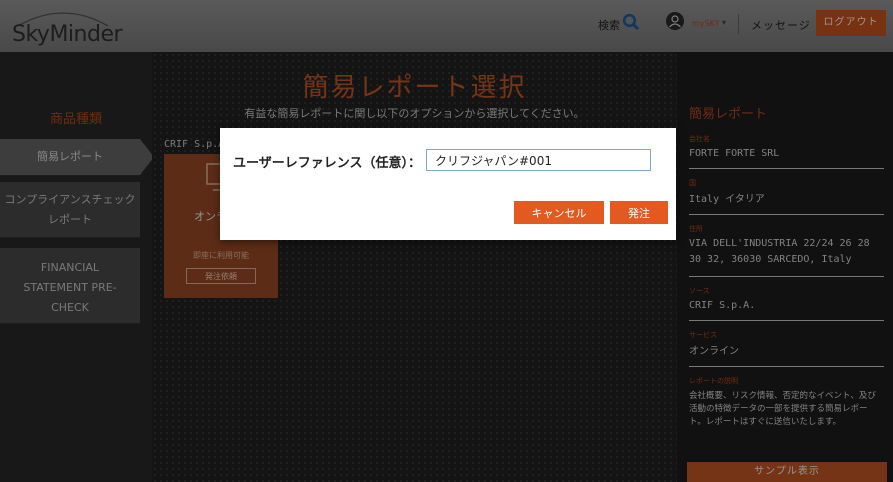 The height and width of the screenshot is (482, 893). I want to click on user-reference-dialog: ユーザーレファレンス（任意）： キャンセル 発注, so click(448, 184).